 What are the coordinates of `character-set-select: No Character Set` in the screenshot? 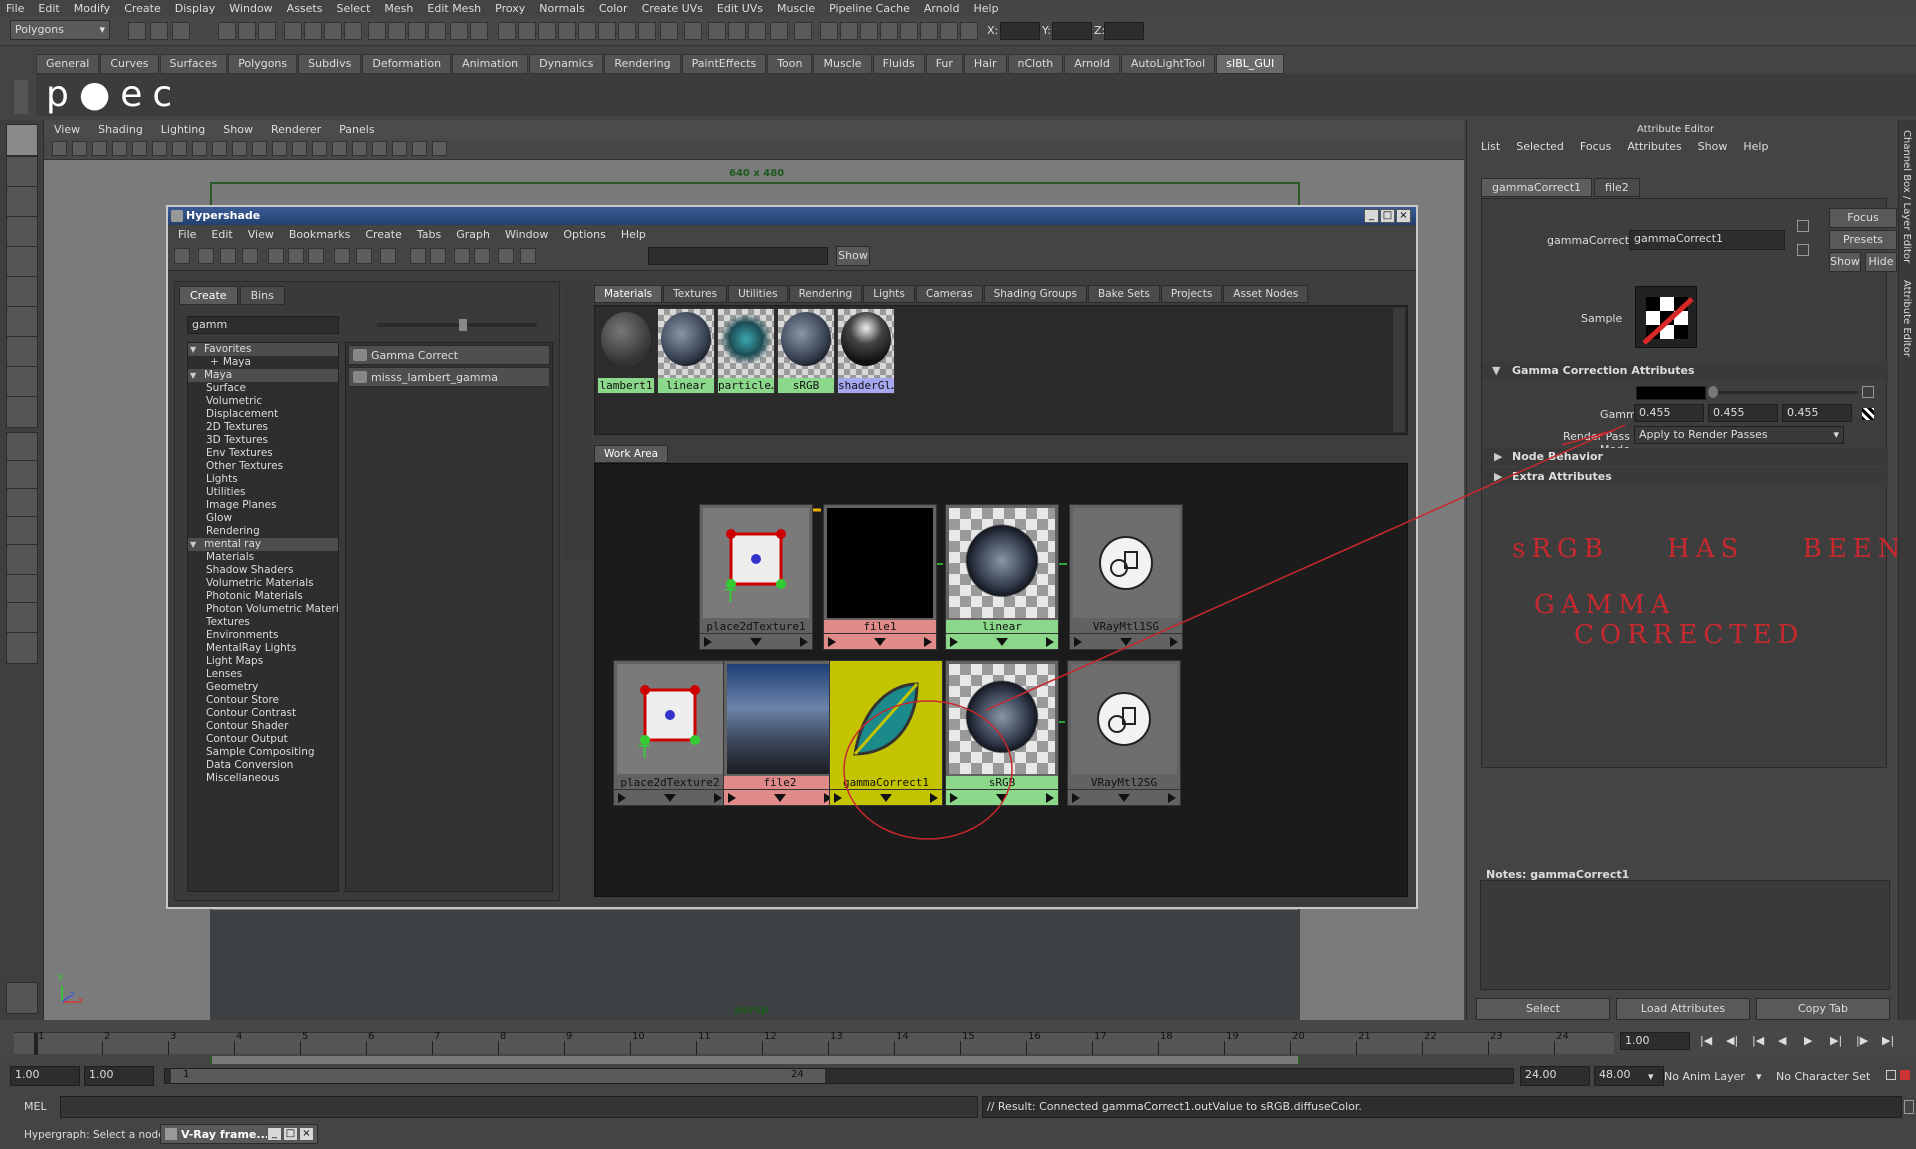 It's located at (1831, 1076).